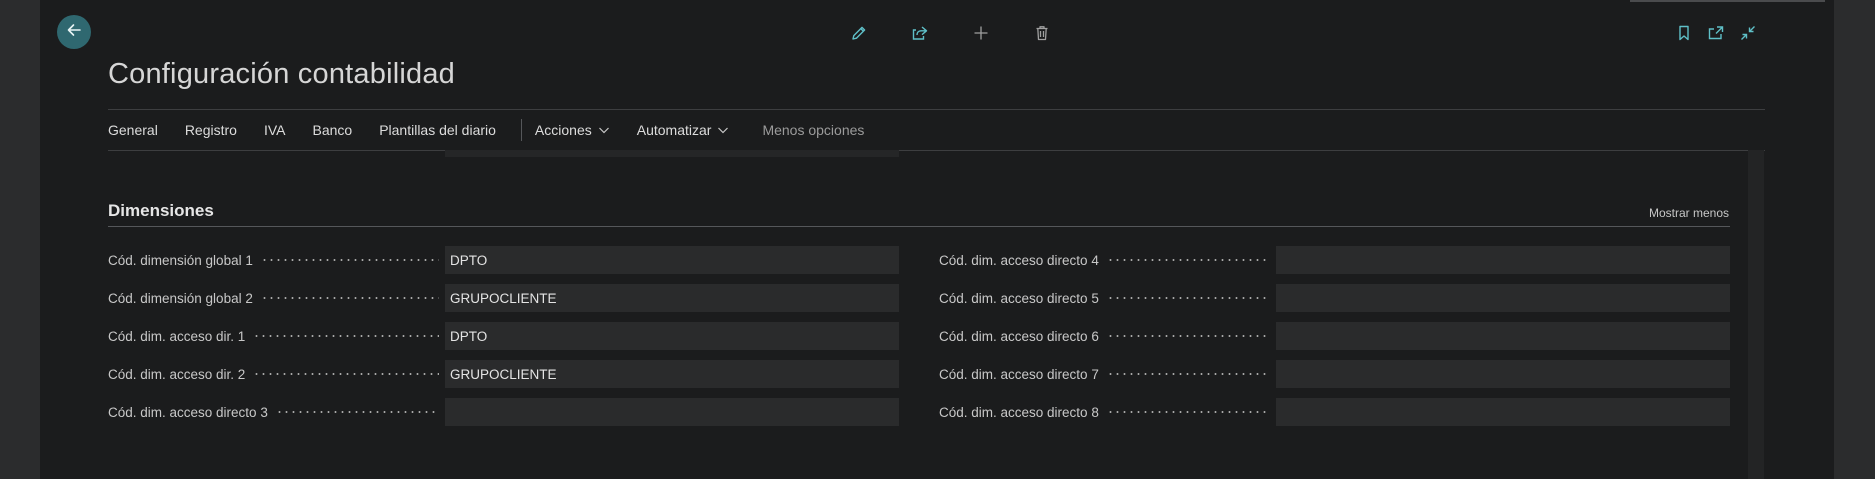  What do you see at coordinates (180, 298) in the screenshot?
I see `field-label: Cód. dimensión global 2` at bounding box center [180, 298].